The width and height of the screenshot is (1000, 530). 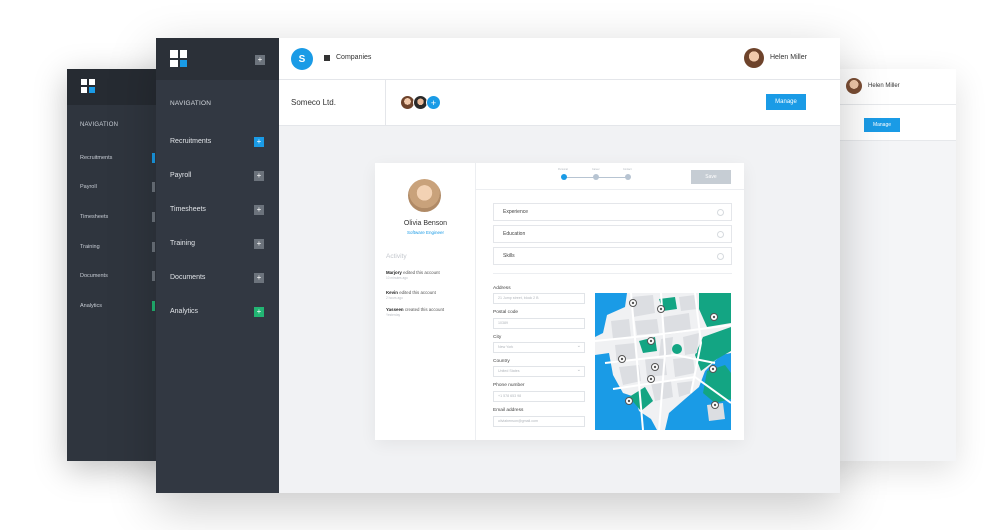 What do you see at coordinates (610, 176) in the screenshot?
I see `step-progress: Personal Career Contact Save` at bounding box center [610, 176].